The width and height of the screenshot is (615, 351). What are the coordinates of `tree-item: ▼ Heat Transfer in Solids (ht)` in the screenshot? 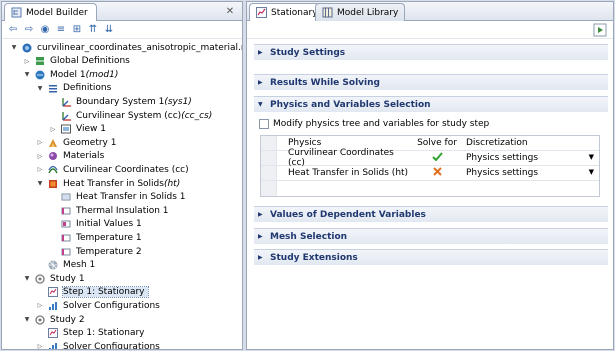 It's located at (108, 183).